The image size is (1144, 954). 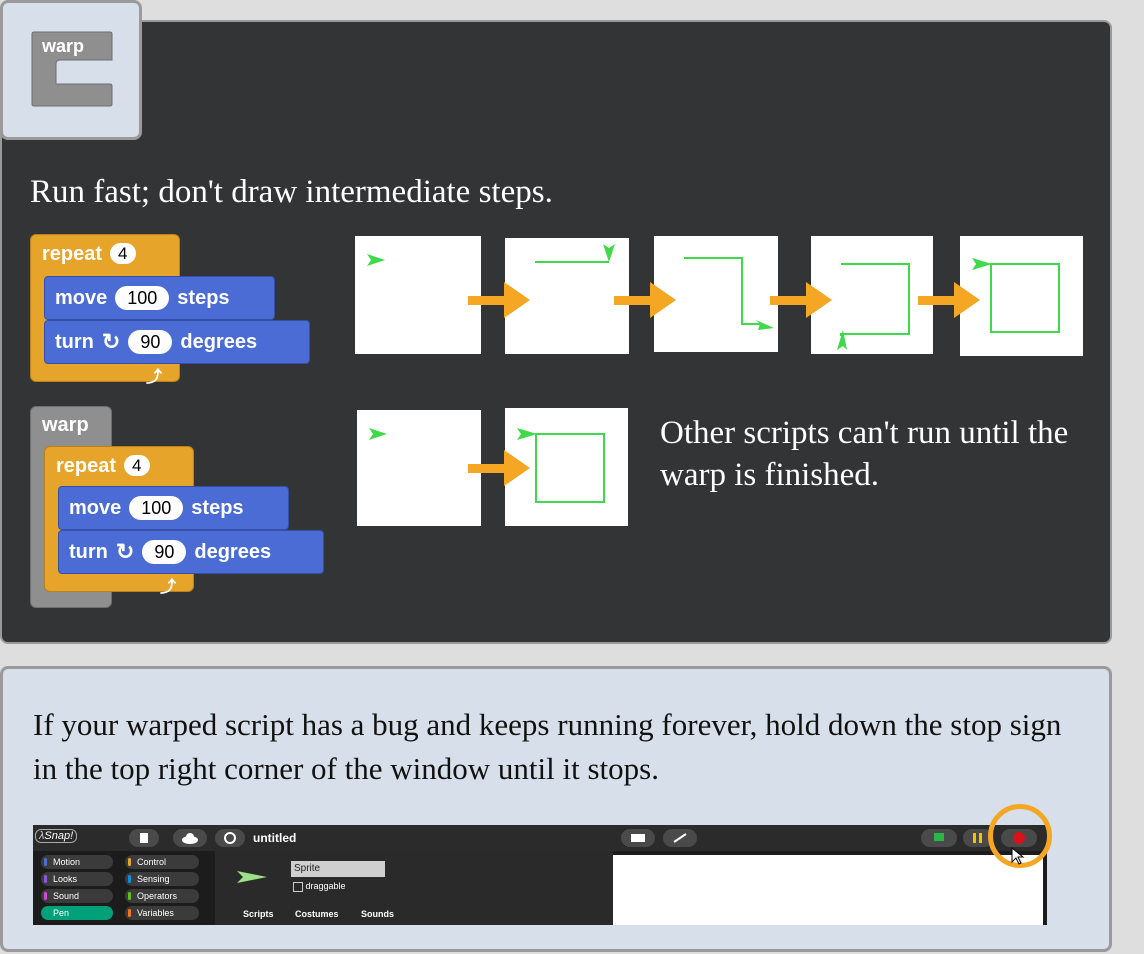 I want to click on category-sensing: Sensing, so click(x=162, y=879).